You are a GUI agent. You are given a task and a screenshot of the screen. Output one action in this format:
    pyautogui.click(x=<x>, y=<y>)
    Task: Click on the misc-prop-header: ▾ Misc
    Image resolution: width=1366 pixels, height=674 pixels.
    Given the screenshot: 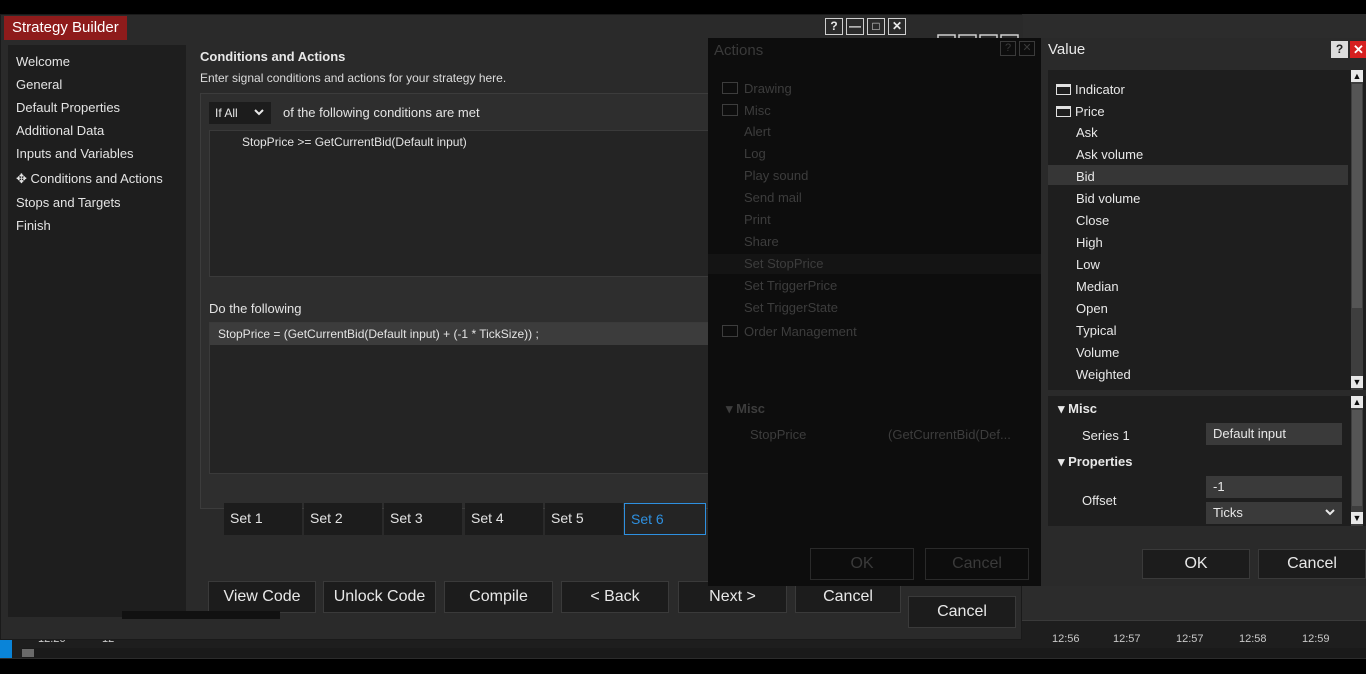 What is the action you would take?
    pyautogui.click(x=745, y=409)
    